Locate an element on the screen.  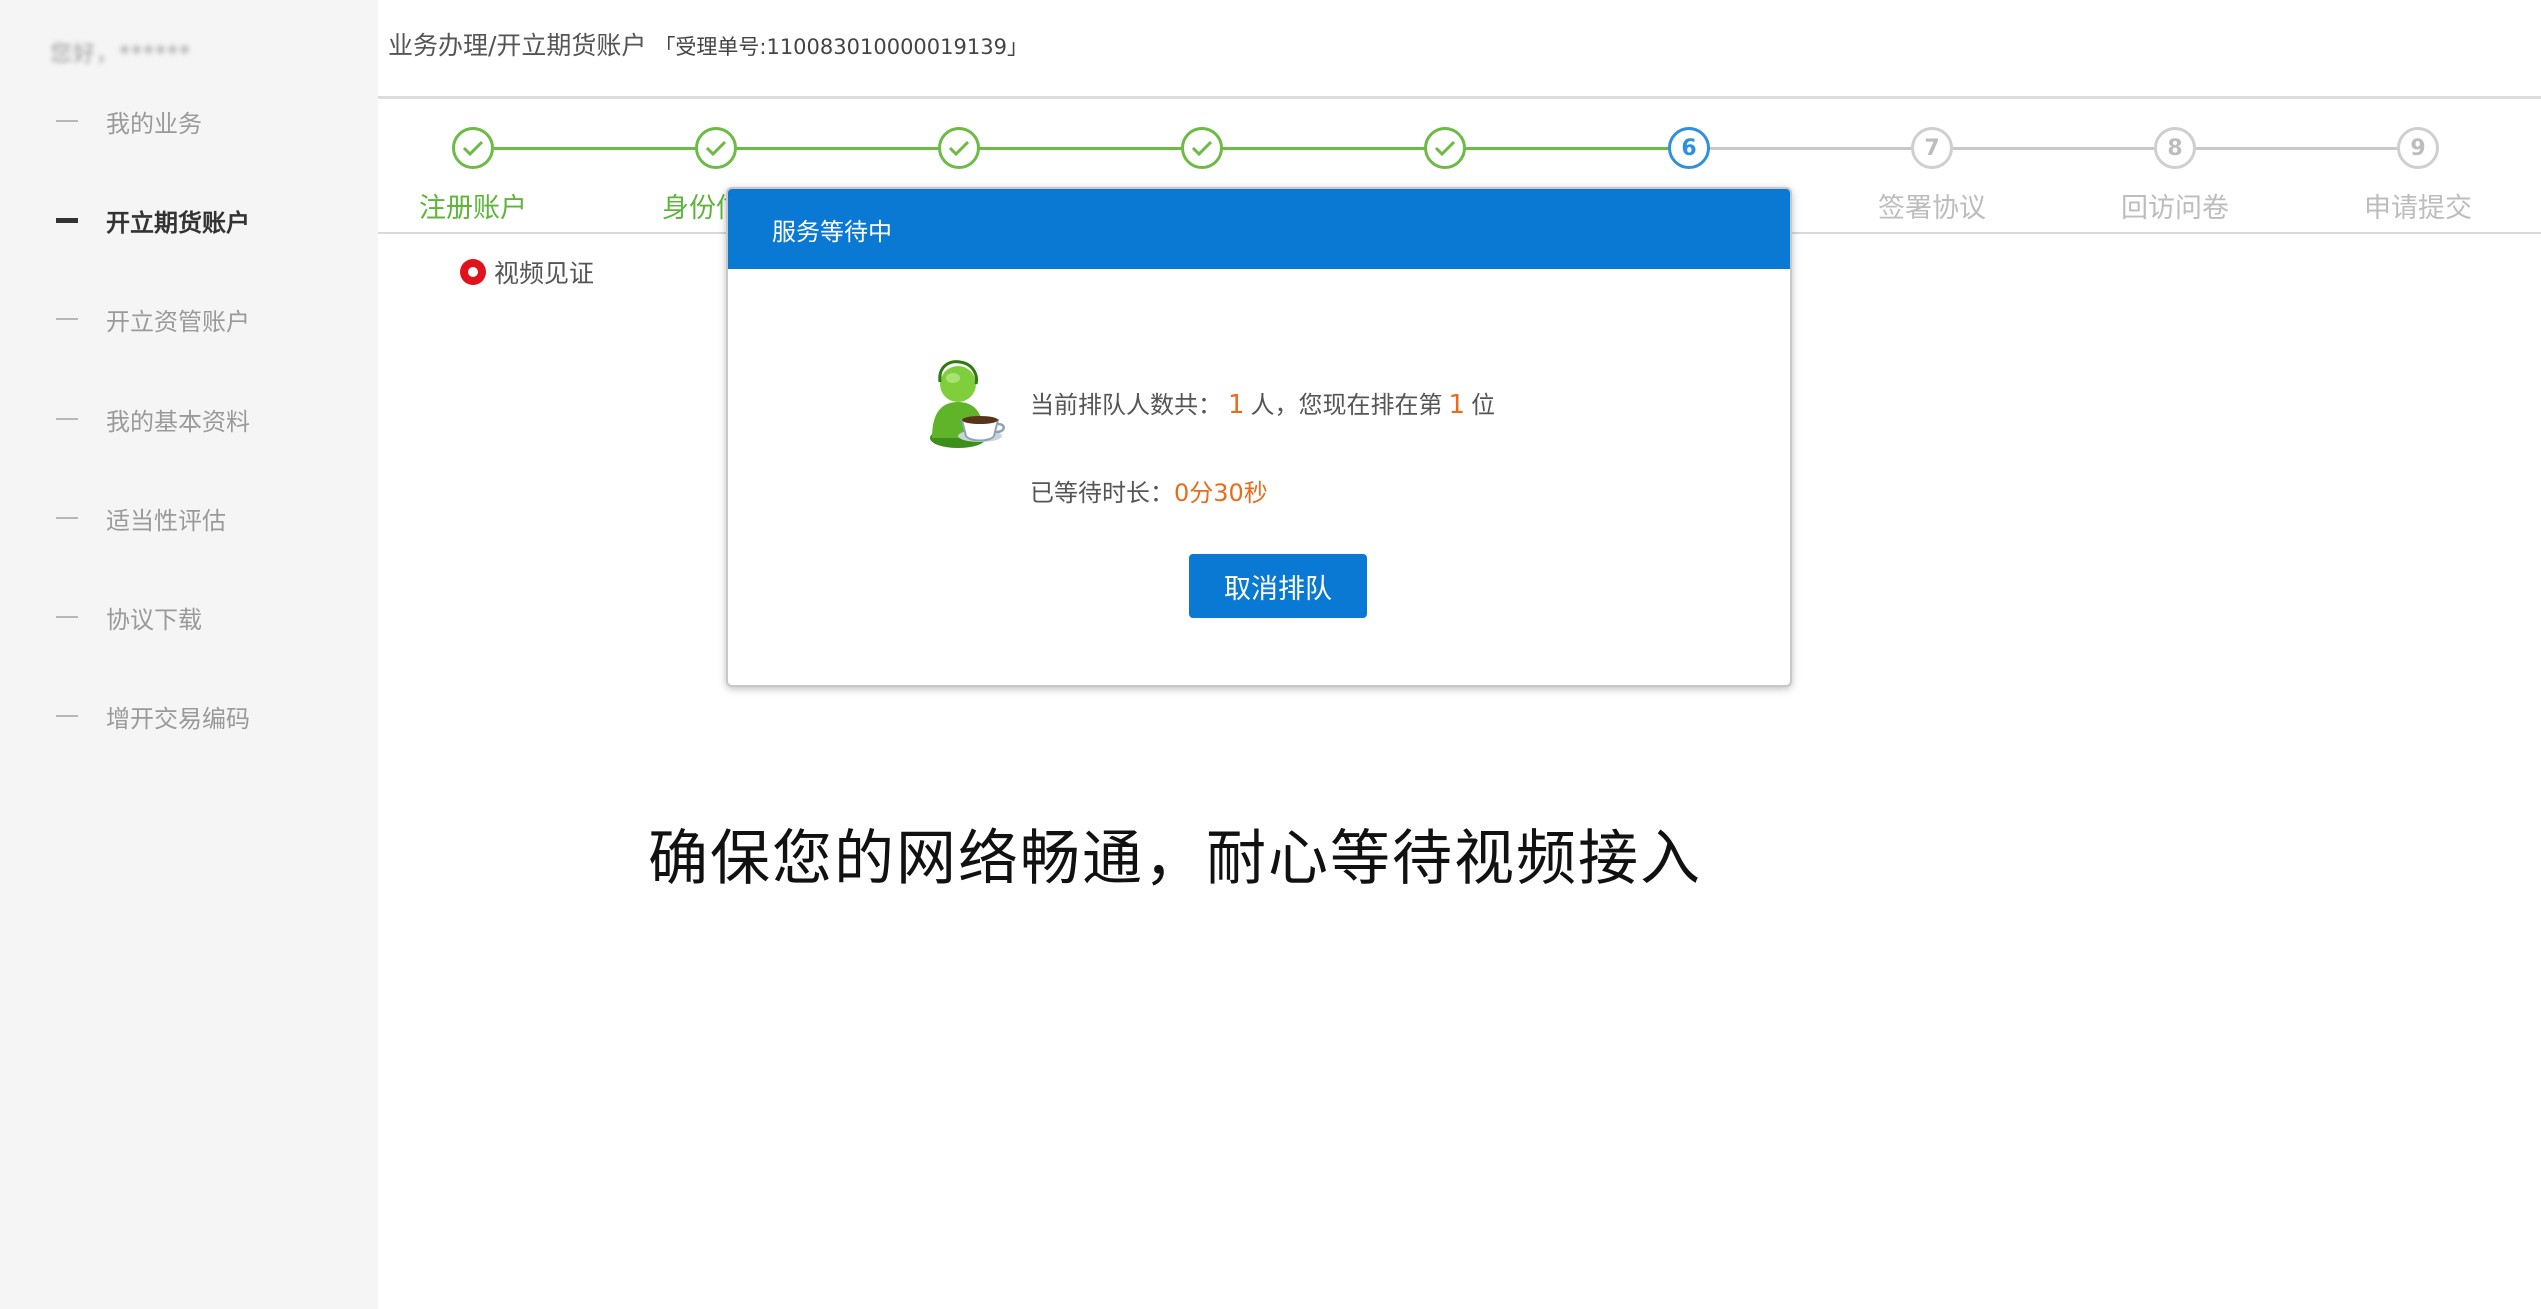
sidebar-item-open-futures-account: 开立期货账户 is located at coordinates (153, 220).